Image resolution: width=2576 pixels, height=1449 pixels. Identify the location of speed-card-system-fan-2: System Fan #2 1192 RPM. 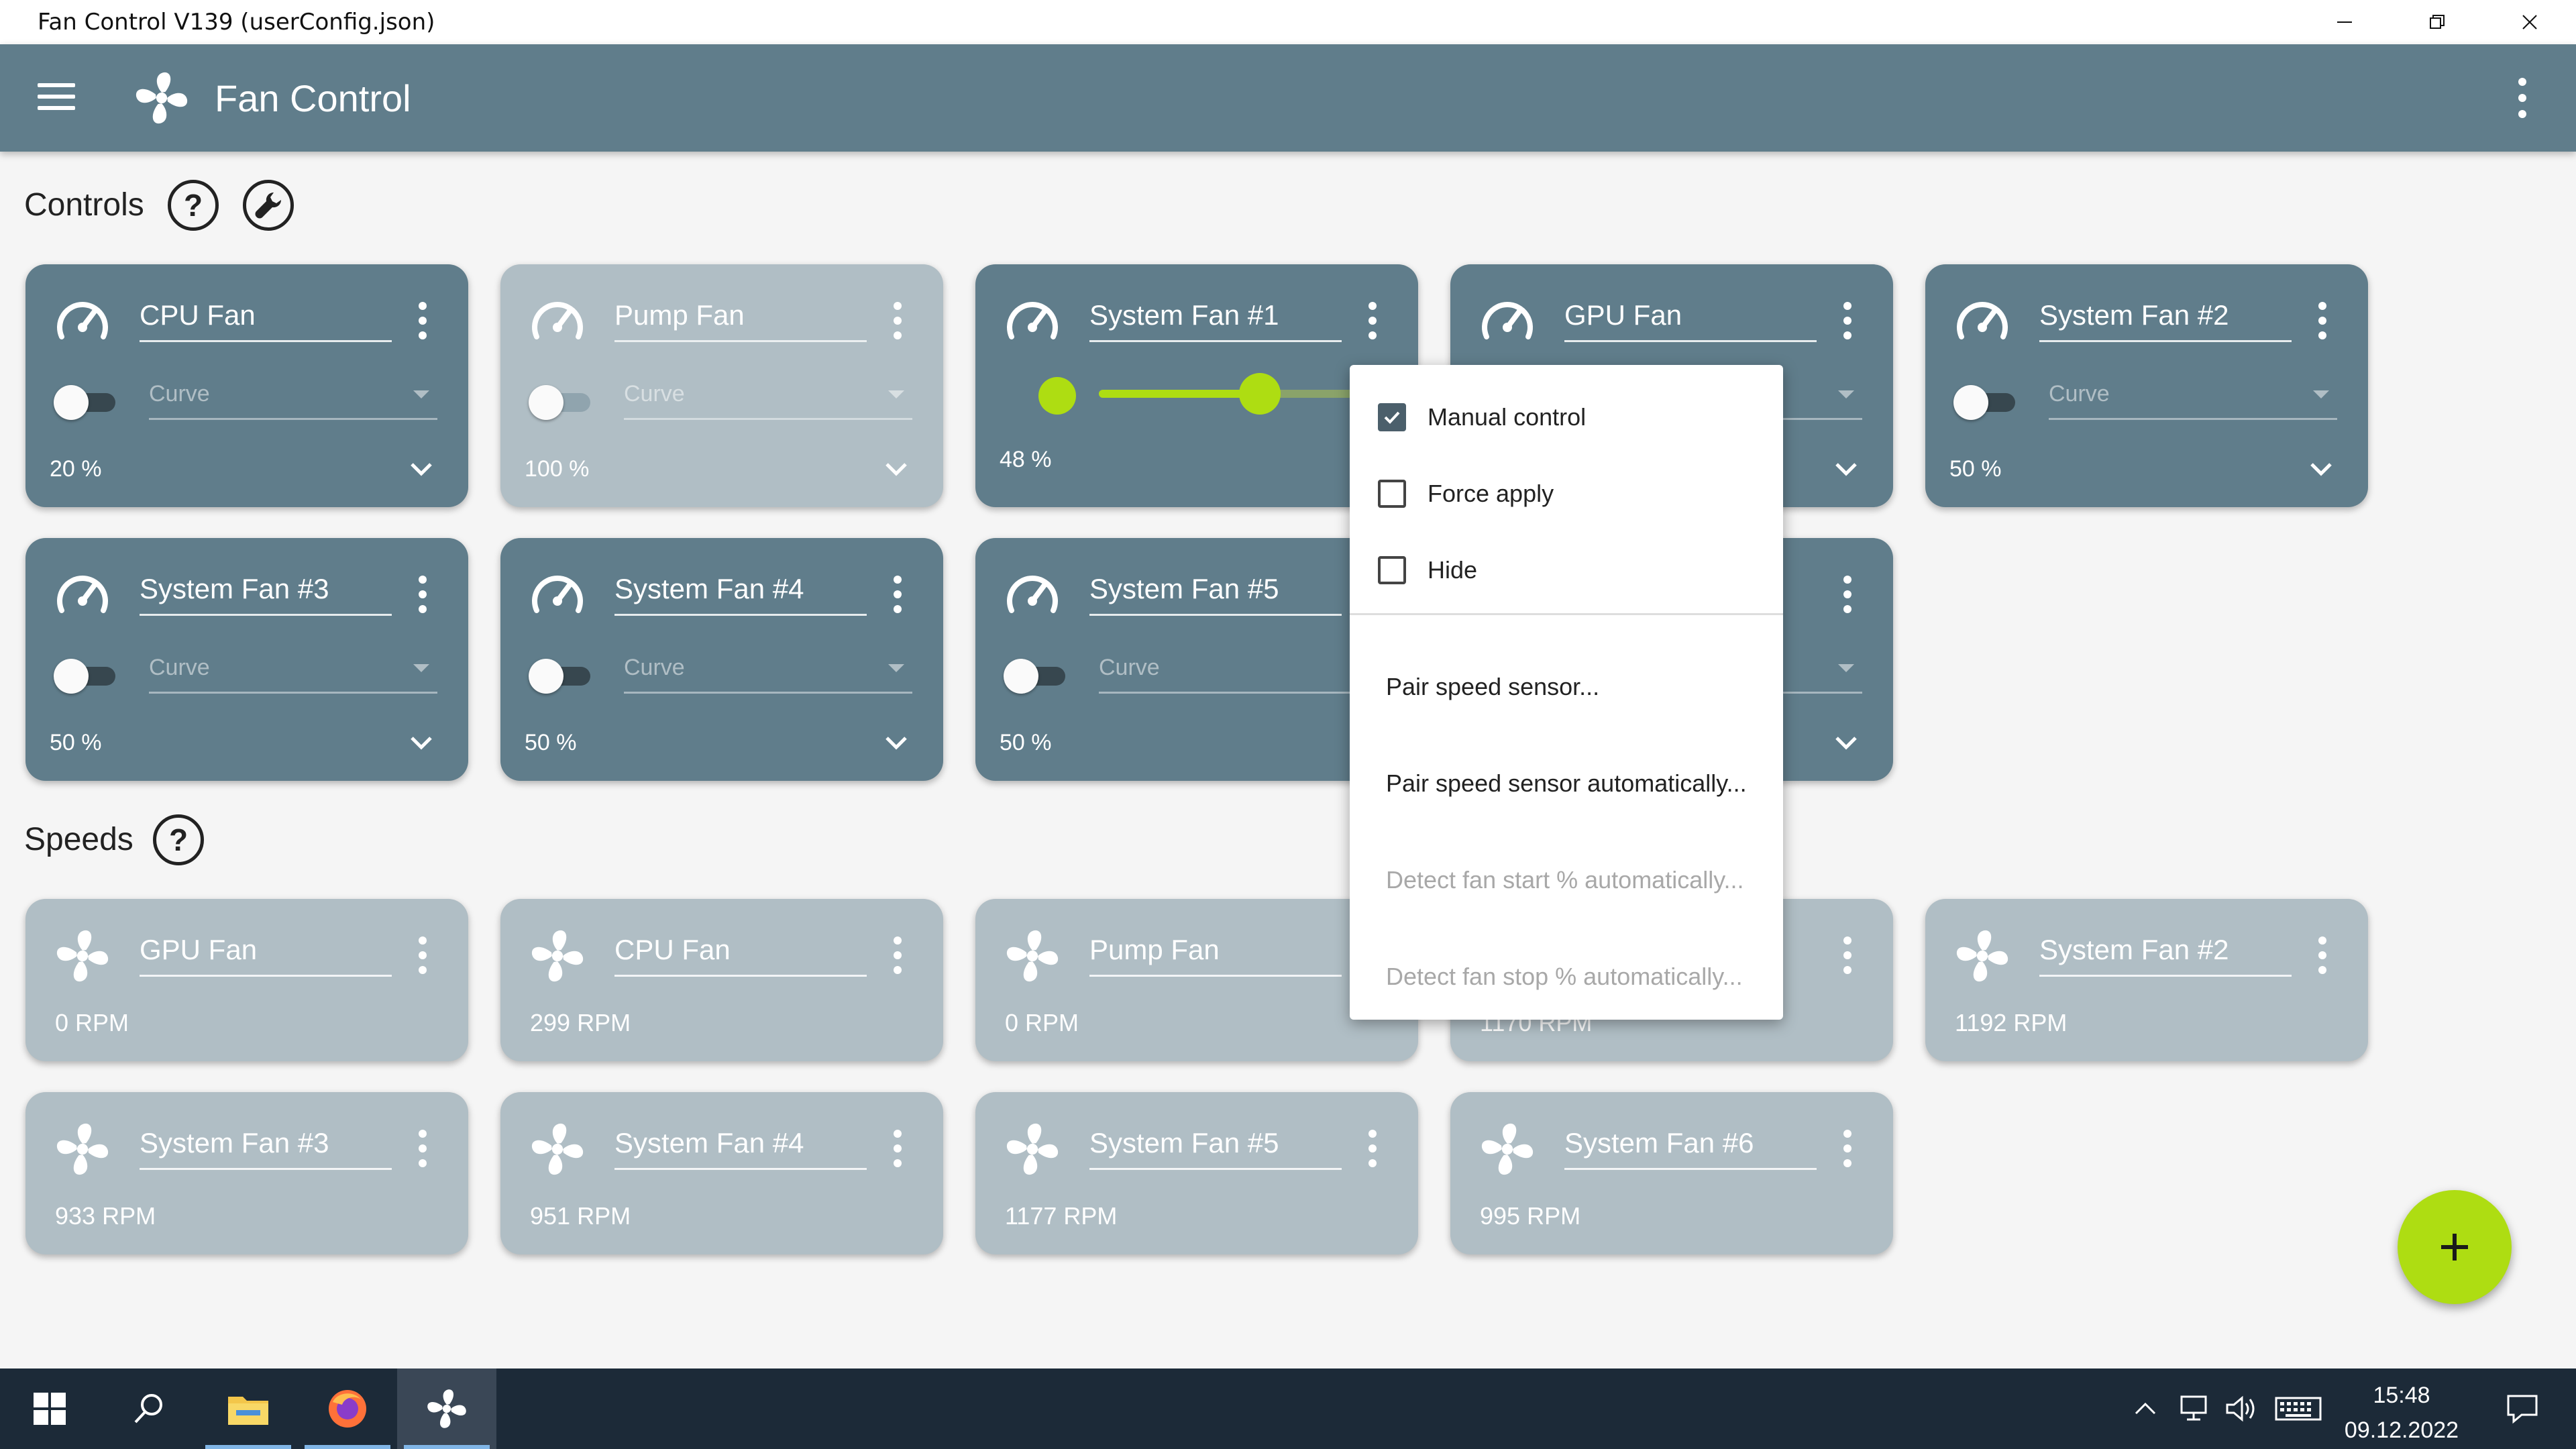
(2146, 980).